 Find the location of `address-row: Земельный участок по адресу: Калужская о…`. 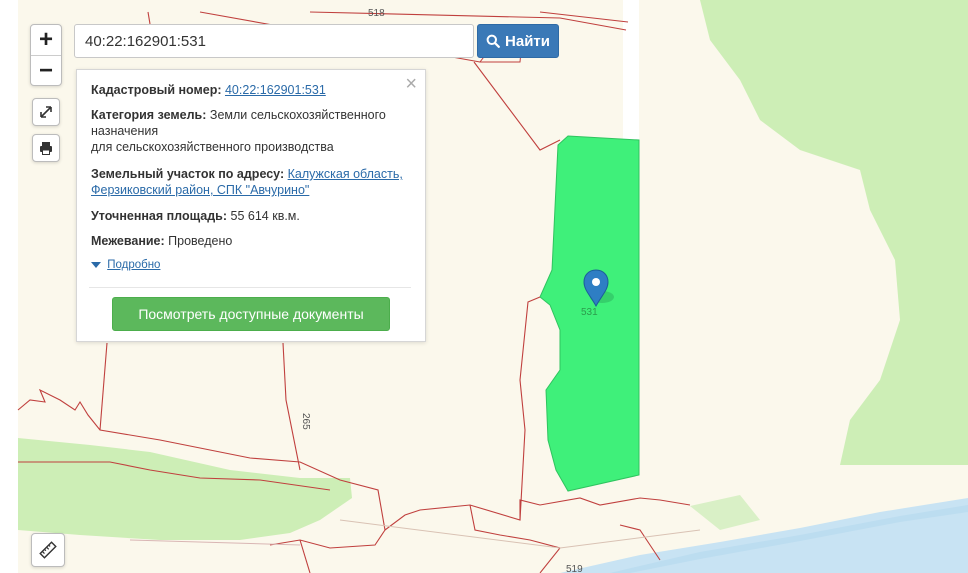

address-row: Земельный участок по адресу: Калужская о… is located at coordinates (251, 182).